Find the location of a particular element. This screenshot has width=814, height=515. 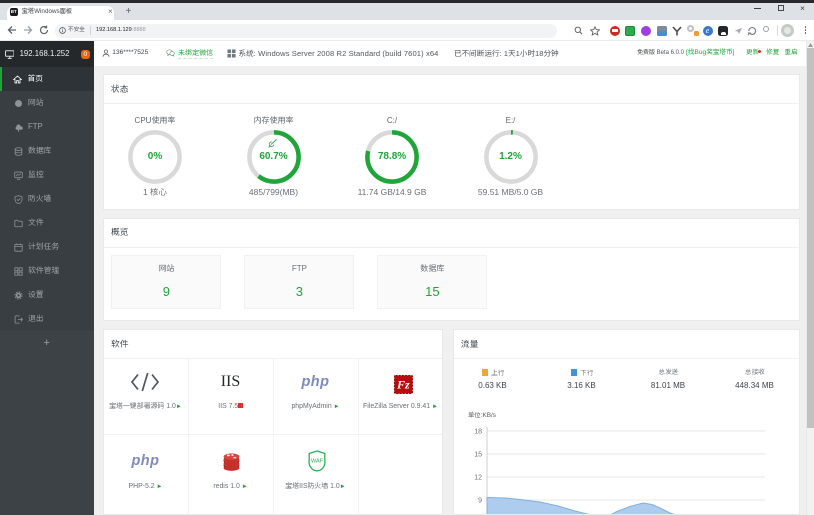

svg-text: 12 is located at coordinates (478, 478).